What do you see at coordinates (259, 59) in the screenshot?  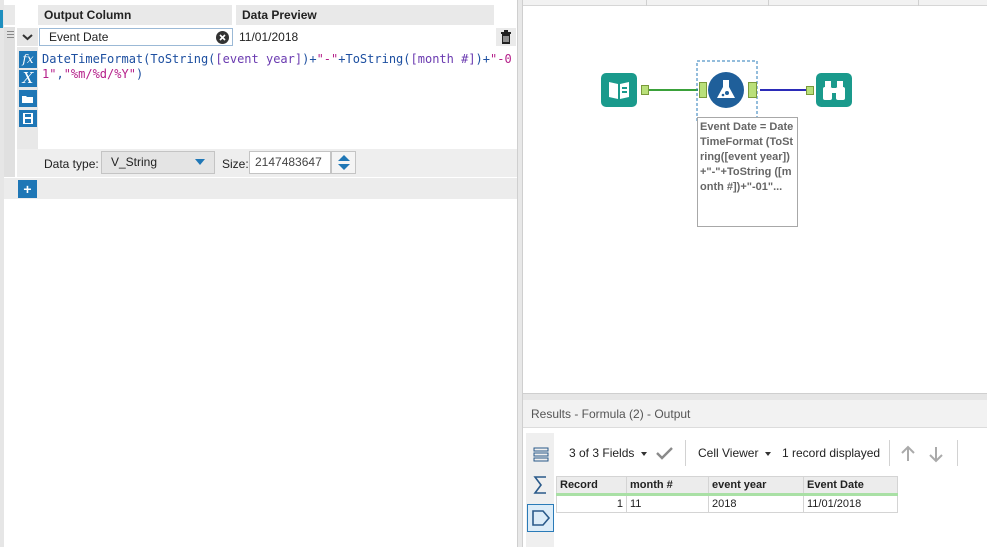 I see `expression-token: [event year]` at bounding box center [259, 59].